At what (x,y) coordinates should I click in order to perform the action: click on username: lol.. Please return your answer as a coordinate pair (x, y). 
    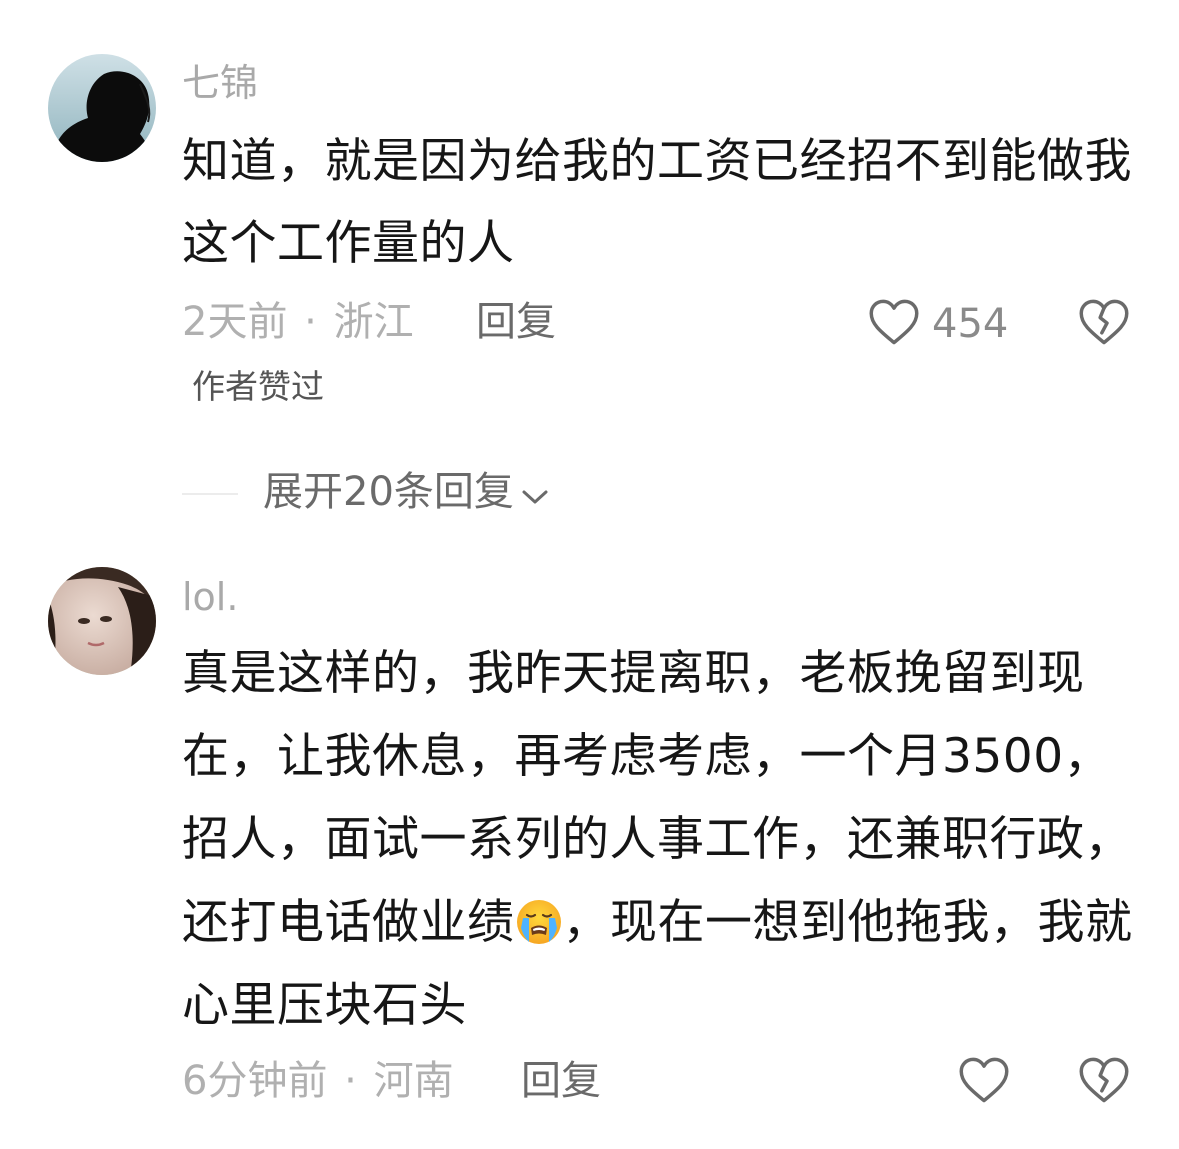
    Looking at the image, I should click on (210, 597).